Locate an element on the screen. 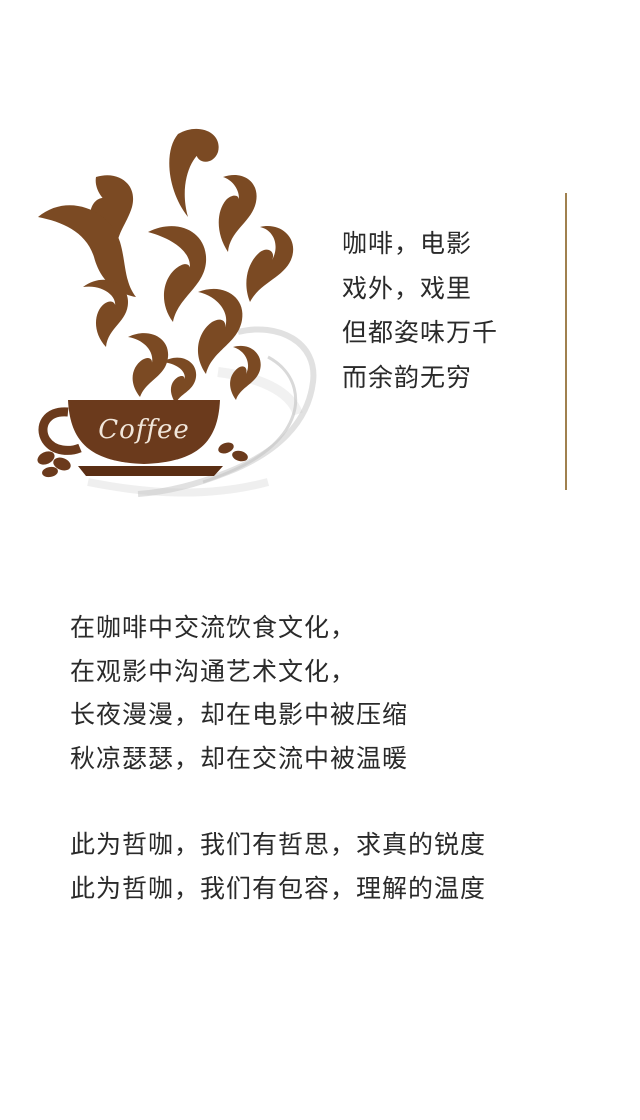 The width and height of the screenshot is (640, 1120). poem-line: 咖啡，电影 is located at coordinates (407, 243).